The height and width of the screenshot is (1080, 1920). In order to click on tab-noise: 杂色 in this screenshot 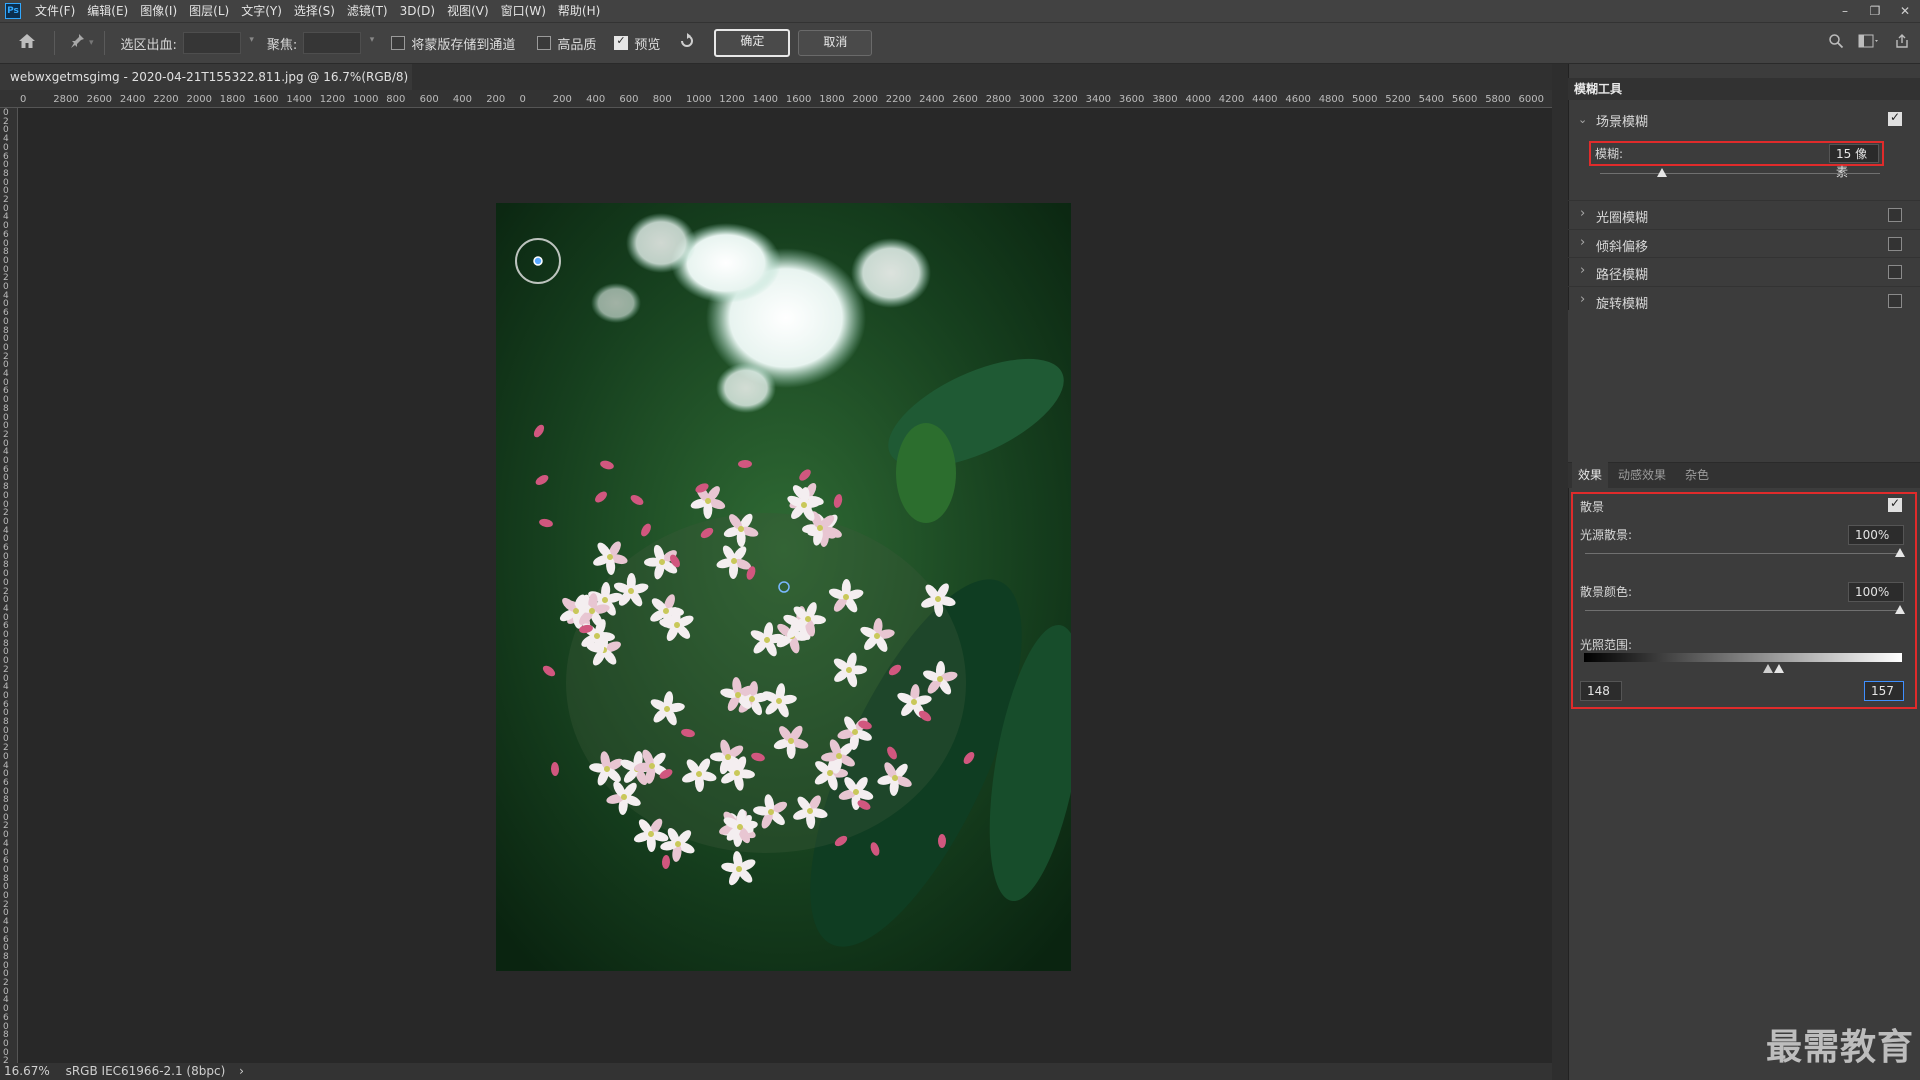, I will do `click(1697, 475)`.